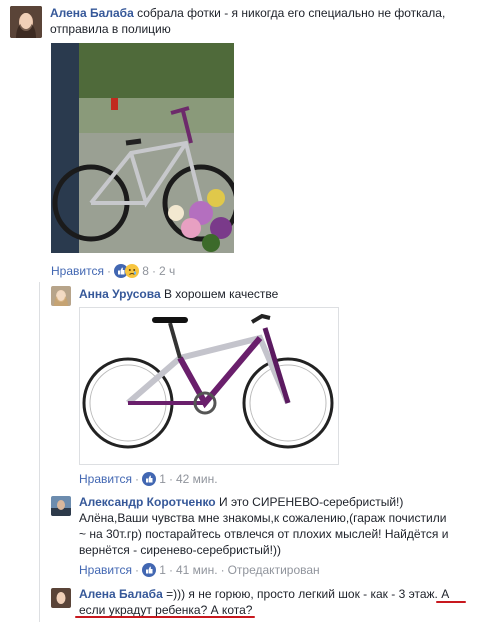  I want to click on comment-author: Алена Балаба, so click(92, 13).